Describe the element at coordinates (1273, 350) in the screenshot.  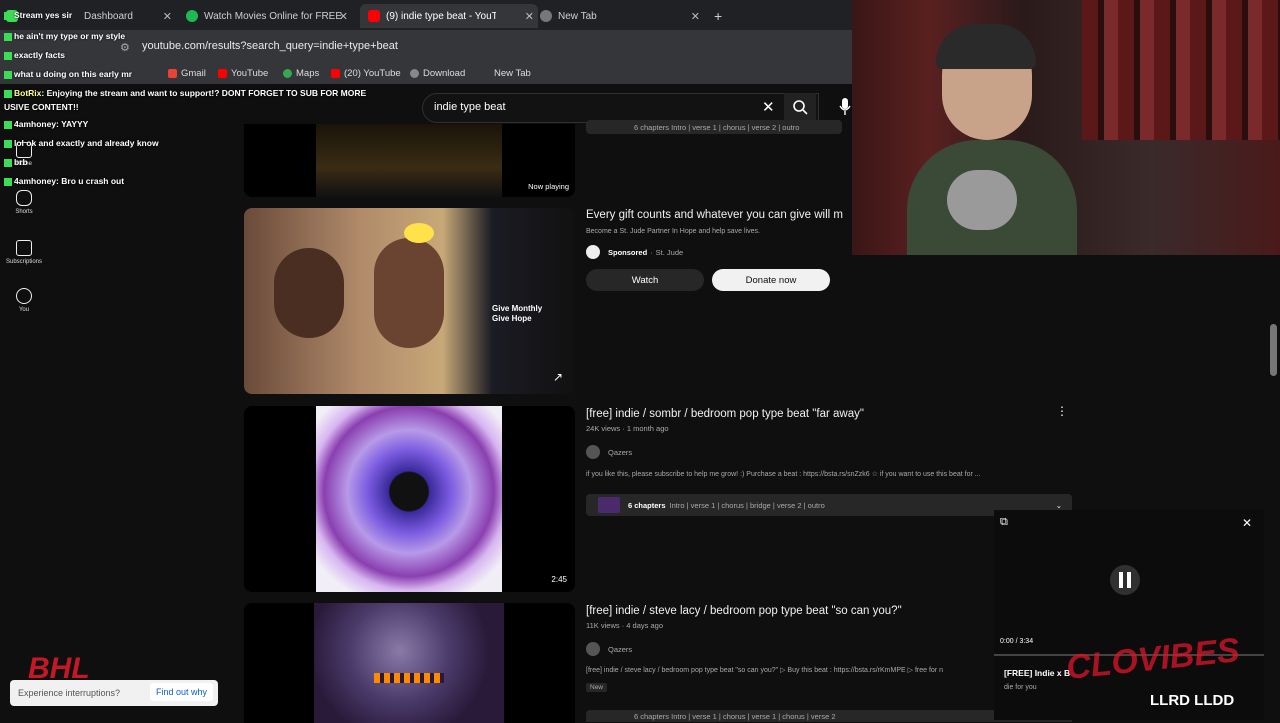
I see `scrollbar` at that location.